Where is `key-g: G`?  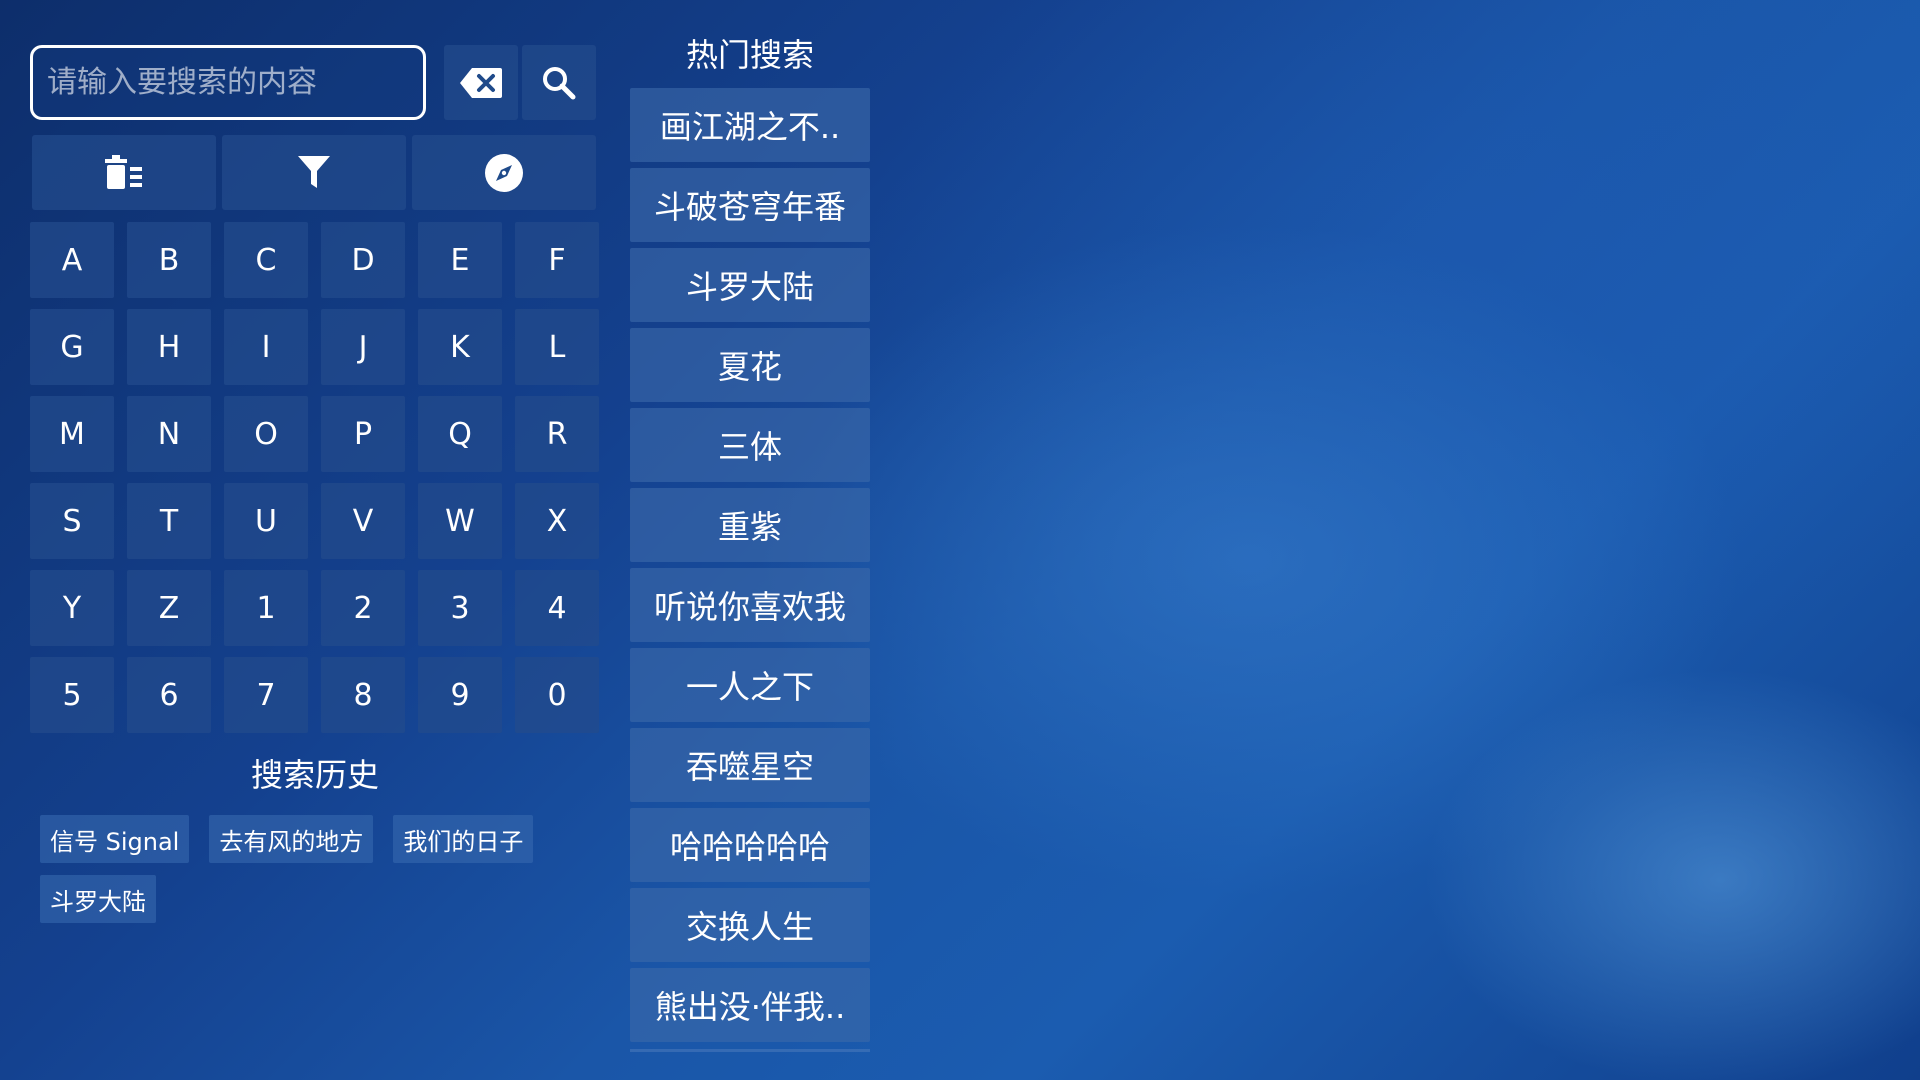
key-g: G is located at coordinates (72, 347).